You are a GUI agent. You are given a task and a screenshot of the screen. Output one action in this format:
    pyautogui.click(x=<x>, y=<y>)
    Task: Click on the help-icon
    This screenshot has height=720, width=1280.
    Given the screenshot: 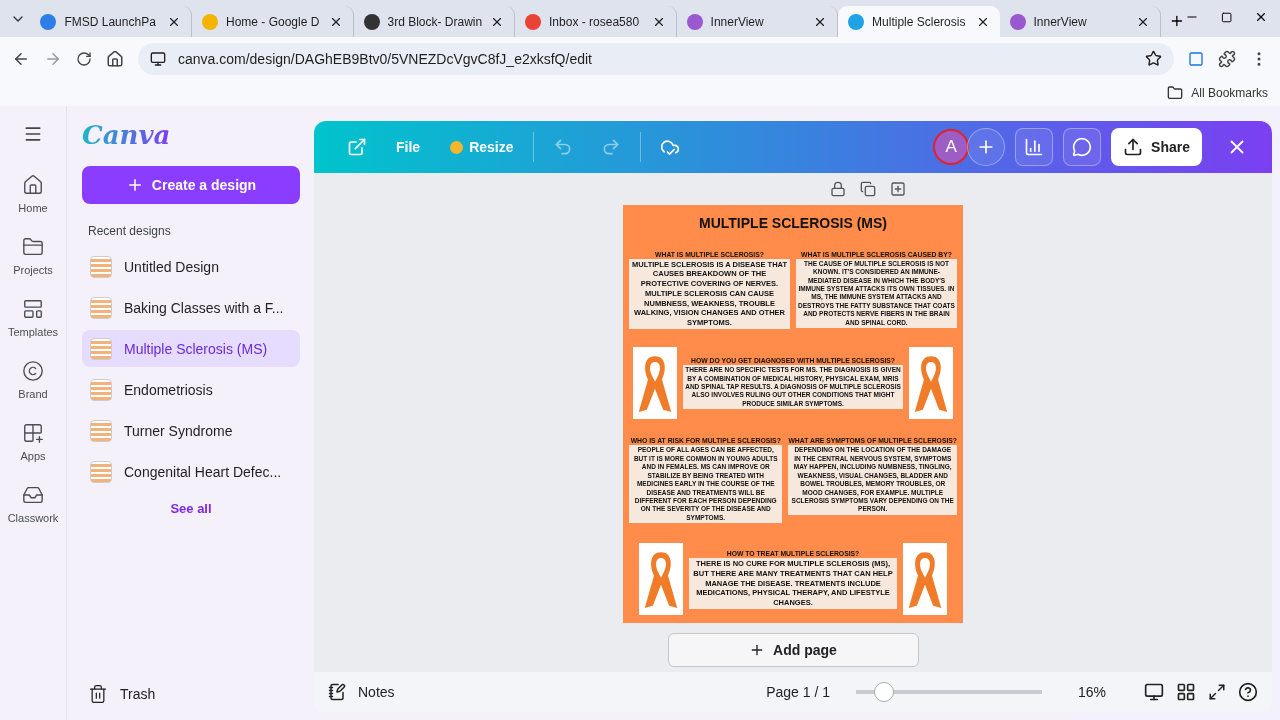 What is the action you would take?
    pyautogui.click(x=1248, y=692)
    